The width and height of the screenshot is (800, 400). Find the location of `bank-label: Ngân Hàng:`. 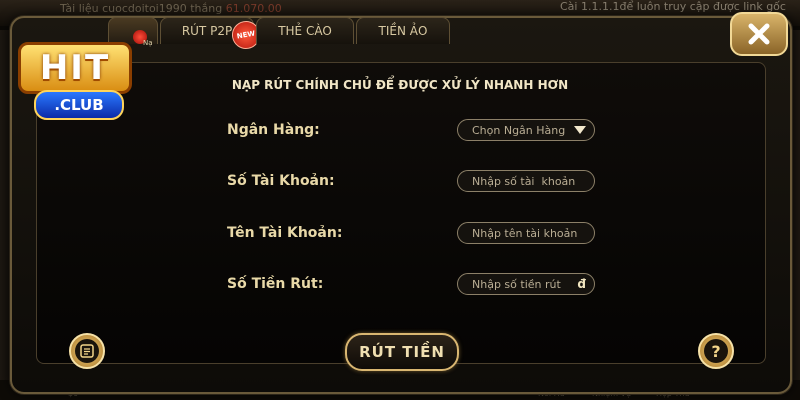

bank-label: Ngân Hàng: is located at coordinates (273, 130).